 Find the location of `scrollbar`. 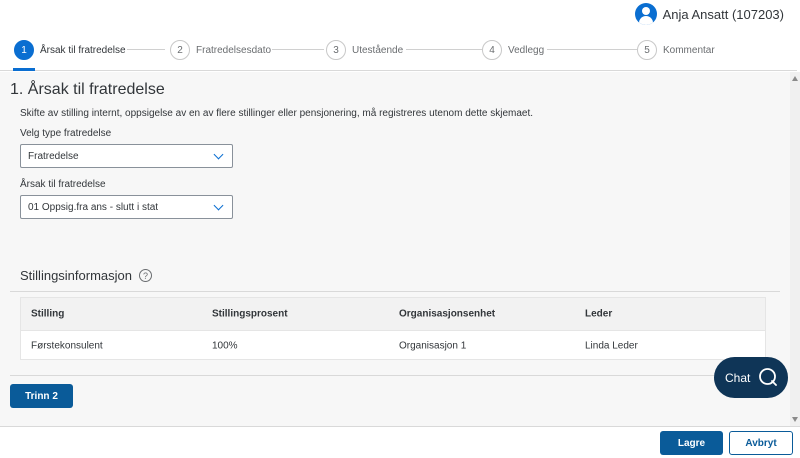

scrollbar is located at coordinates (795, 249).